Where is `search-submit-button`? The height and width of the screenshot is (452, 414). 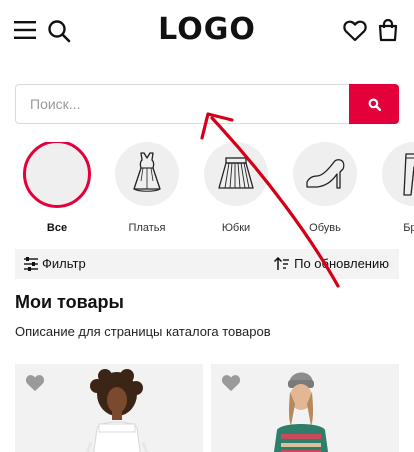
search-submit-button is located at coordinates (374, 104).